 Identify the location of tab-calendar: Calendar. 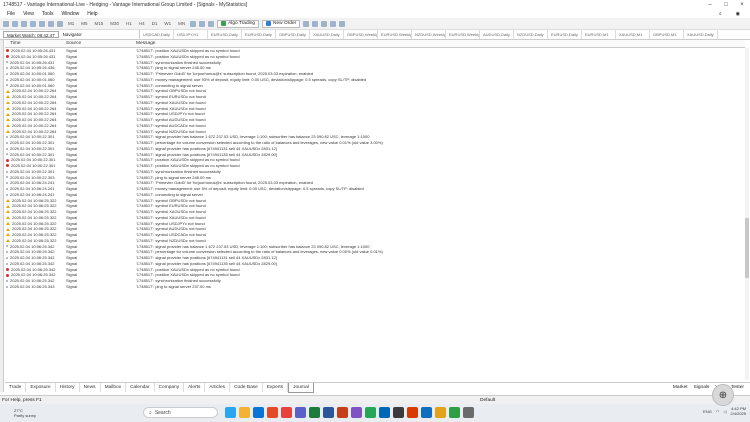
(140, 387).